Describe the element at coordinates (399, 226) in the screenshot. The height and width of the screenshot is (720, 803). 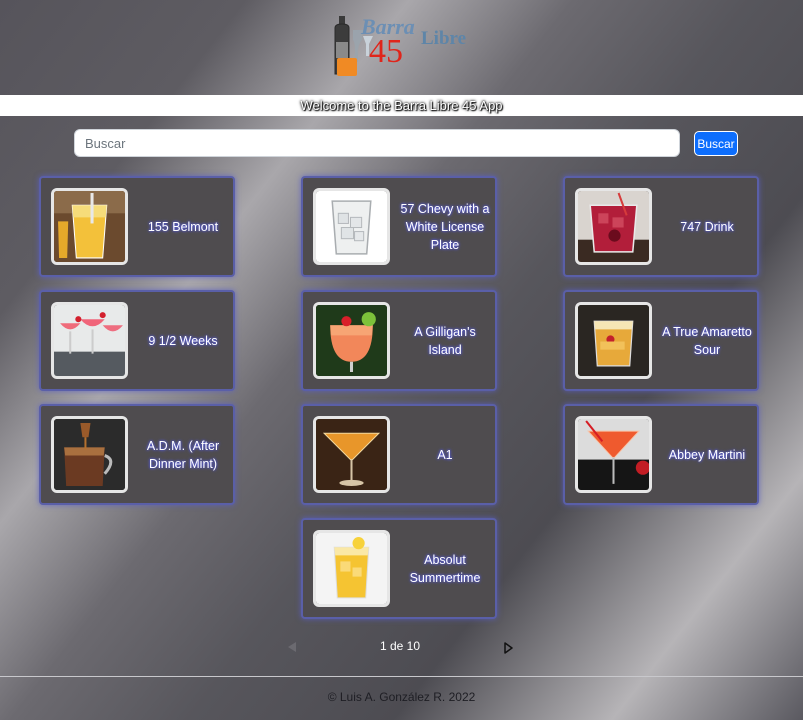
I see `drink-card: 57 Chevy with a White License Plate` at that location.